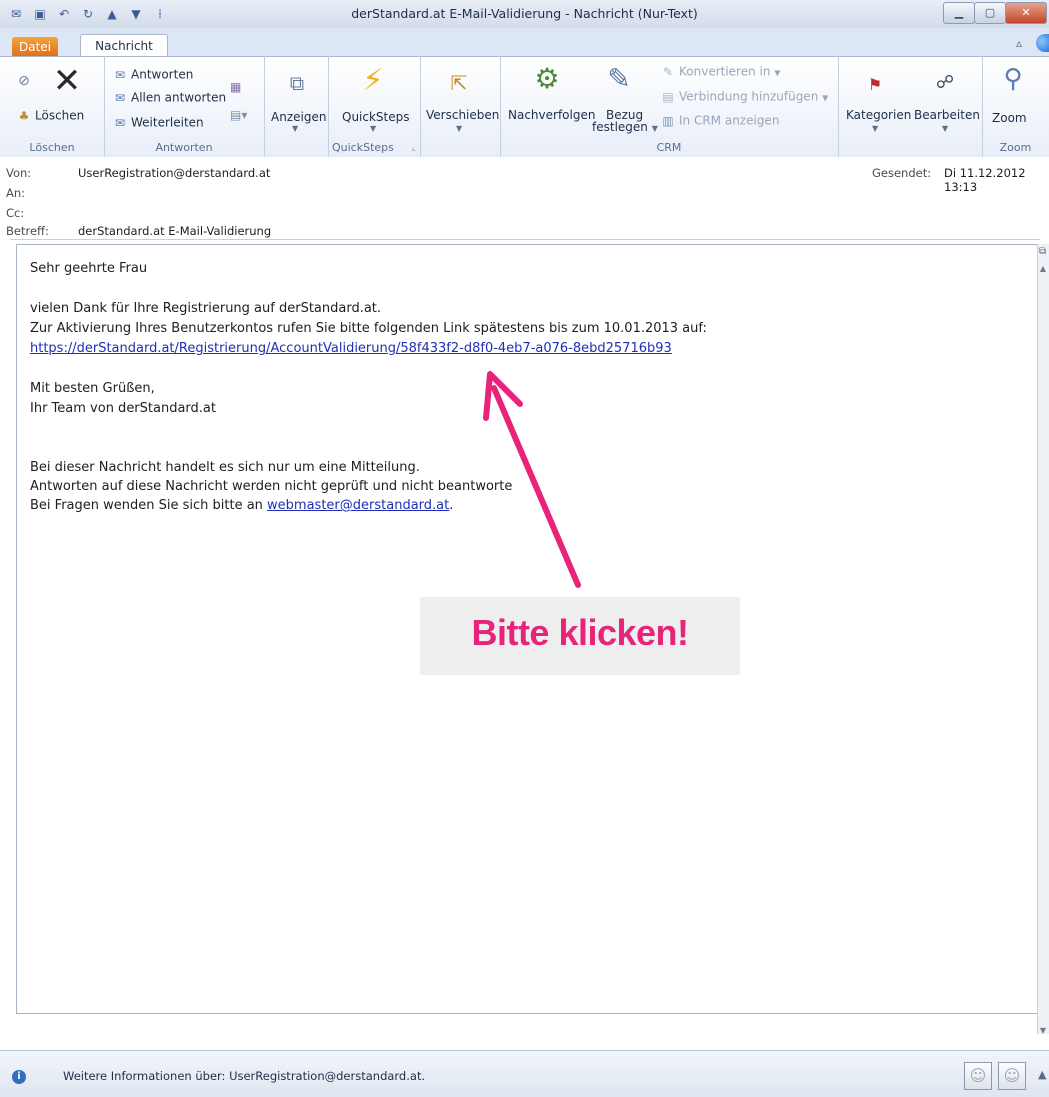  What do you see at coordinates (52, 147) in the screenshot?
I see `group-label-loeschen: Löschen` at bounding box center [52, 147].